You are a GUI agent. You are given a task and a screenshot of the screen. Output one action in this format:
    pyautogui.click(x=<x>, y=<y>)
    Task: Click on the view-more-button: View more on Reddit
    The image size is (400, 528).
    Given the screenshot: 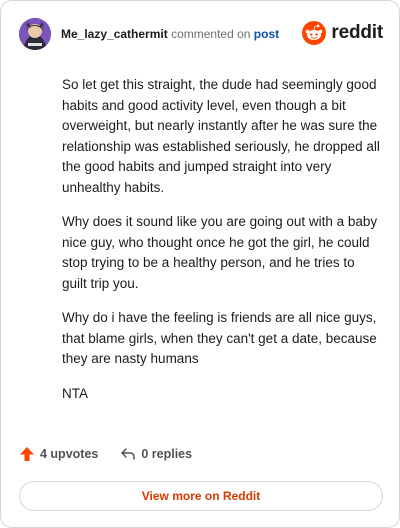 What is the action you would take?
    pyautogui.click(x=201, y=496)
    